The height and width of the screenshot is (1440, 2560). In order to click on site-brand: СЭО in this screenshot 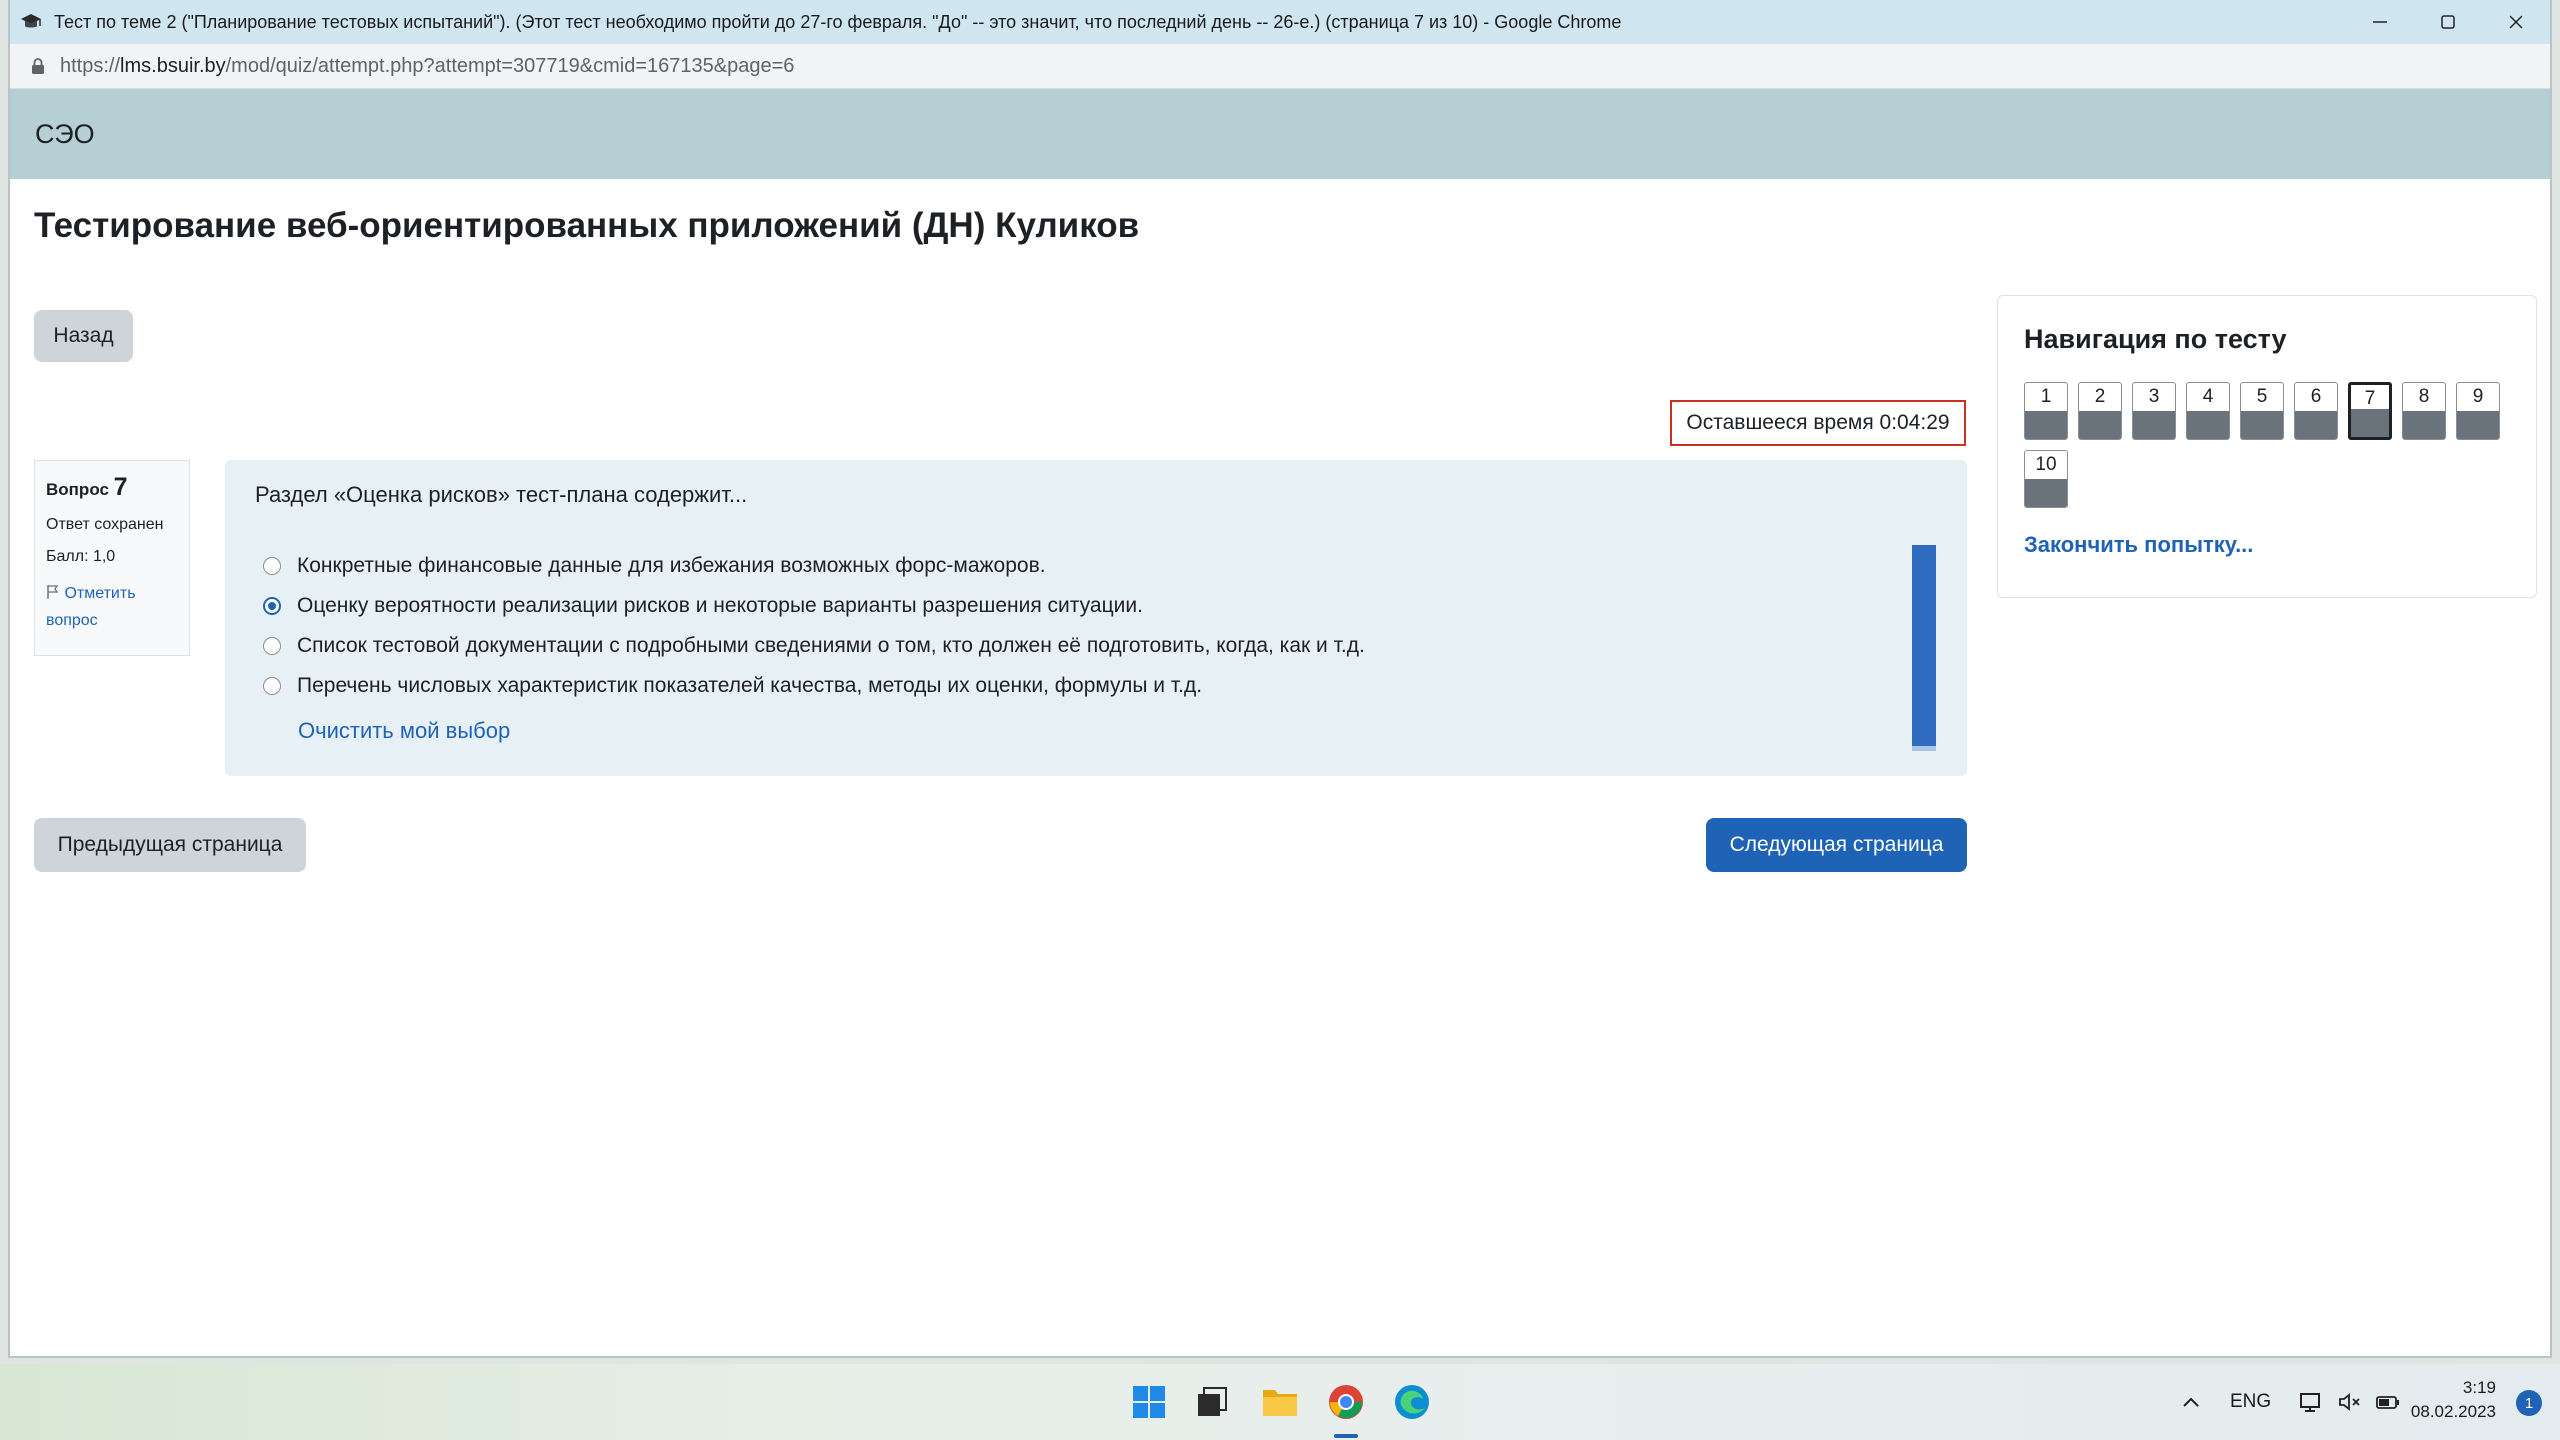, I will do `click(65, 134)`.